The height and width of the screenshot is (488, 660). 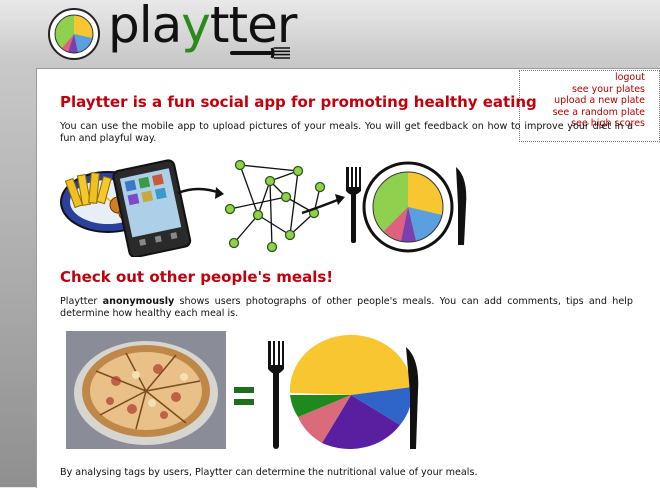 I want to click on app-flow-illustration, so click(x=263, y=208).